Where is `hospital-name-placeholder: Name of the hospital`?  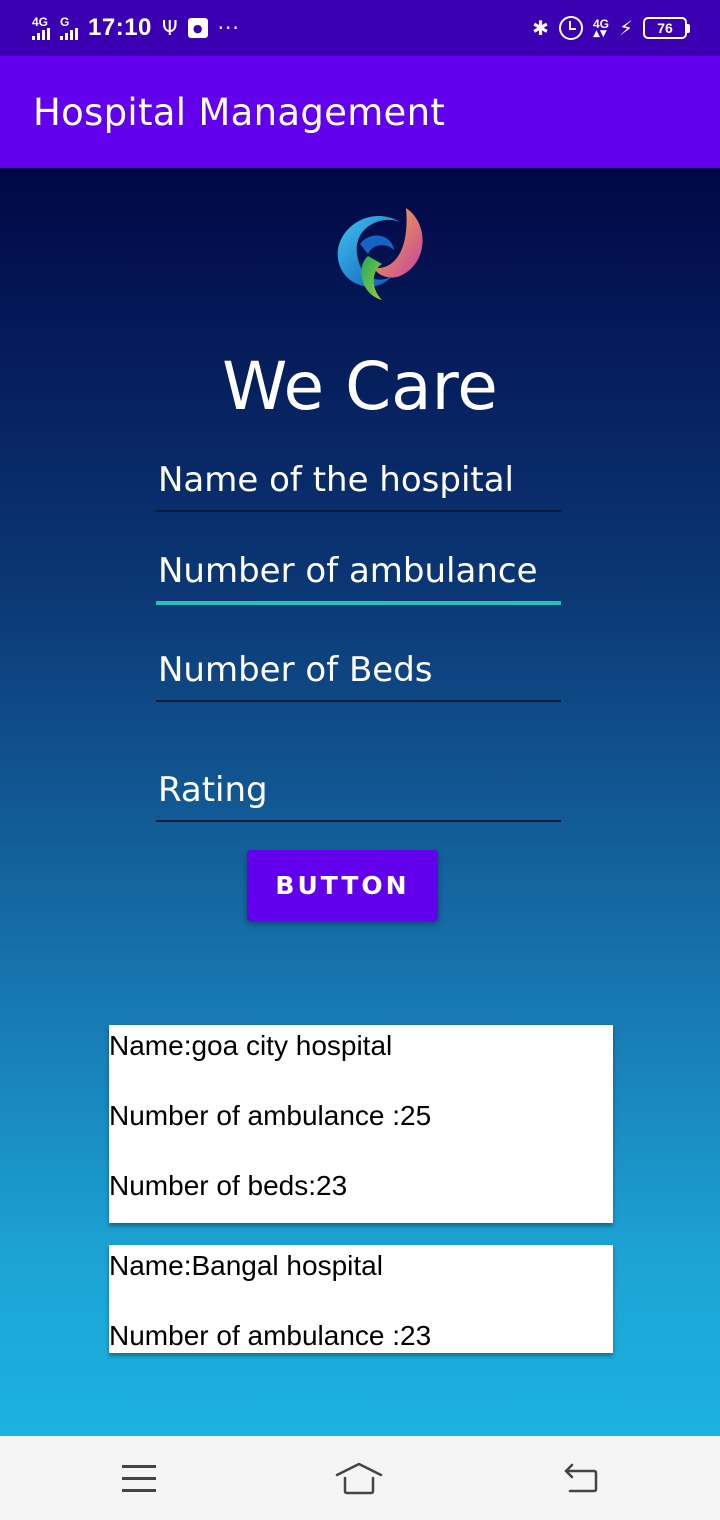
hospital-name-placeholder: Name of the hospital is located at coordinates (336, 480).